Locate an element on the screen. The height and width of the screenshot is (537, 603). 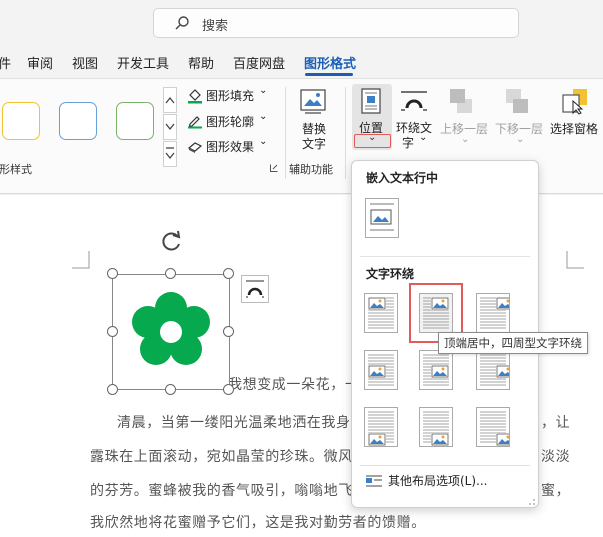
doc-line-4: 的芬芳。蜜蜂被我的香气吸引，嗡嗡地飞 is located at coordinates (221, 491).